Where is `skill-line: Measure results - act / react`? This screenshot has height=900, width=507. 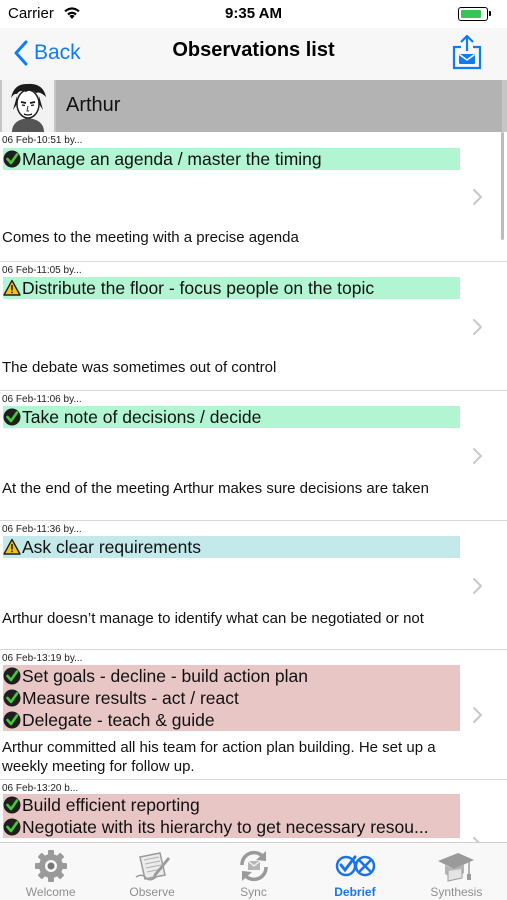
skill-line: Measure results - act / react is located at coordinates (231, 698).